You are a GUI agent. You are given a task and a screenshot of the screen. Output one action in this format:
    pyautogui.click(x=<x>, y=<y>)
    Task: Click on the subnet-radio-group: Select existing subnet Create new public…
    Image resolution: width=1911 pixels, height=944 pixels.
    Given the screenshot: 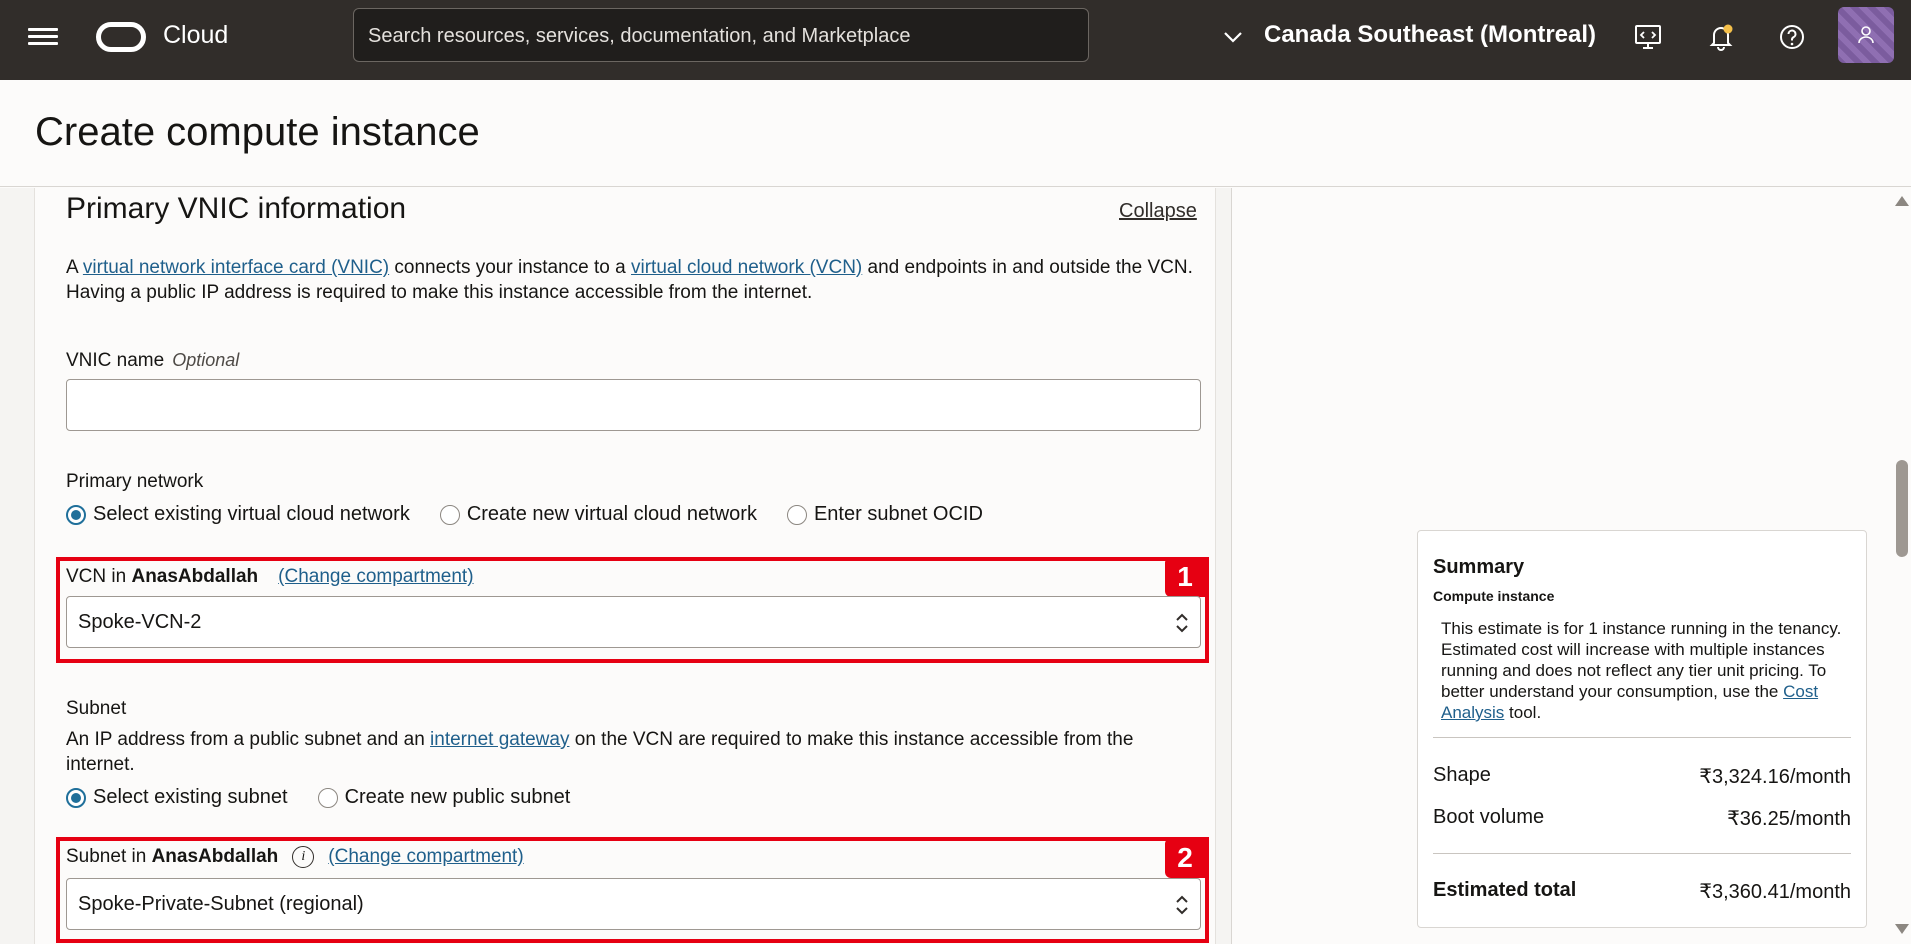 What is the action you would take?
    pyautogui.click(x=333, y=797)
    